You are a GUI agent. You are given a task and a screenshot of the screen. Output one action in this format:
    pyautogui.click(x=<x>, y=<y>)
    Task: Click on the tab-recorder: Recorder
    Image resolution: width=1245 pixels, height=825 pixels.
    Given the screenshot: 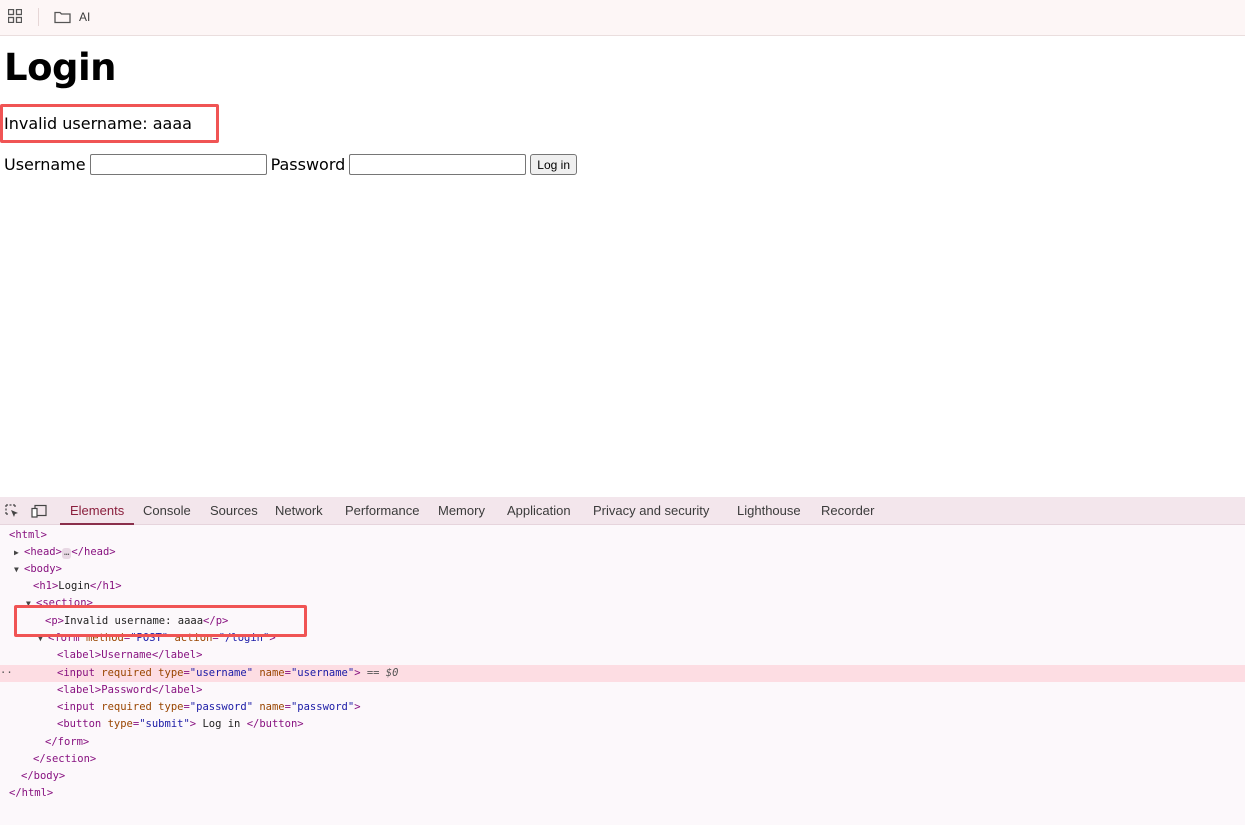 What is the action you would take?
    pyautogui.click(x=847, y=511)
    